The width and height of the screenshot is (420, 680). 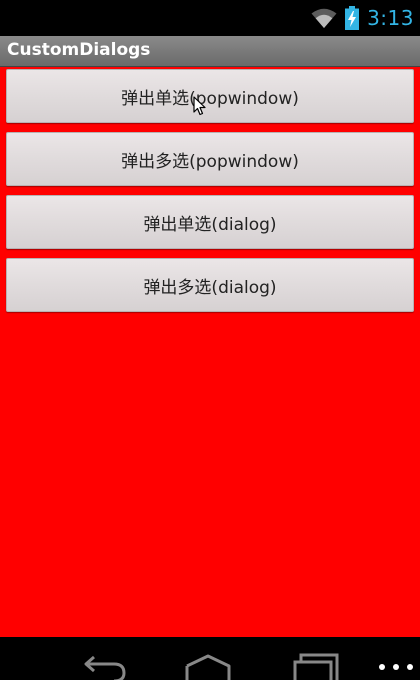 What do you see at coordinates (316, 665) in the screenshot?
I see `recent-apps-icon` at bounding box center [316, 665].